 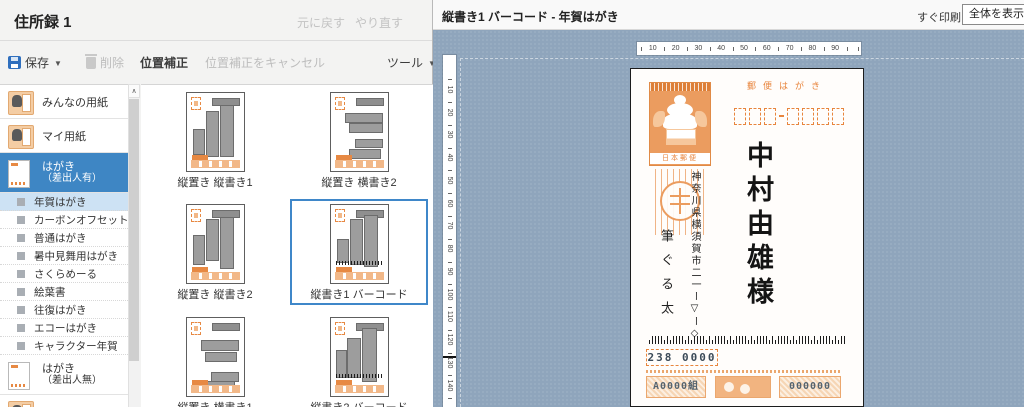 I want to click on ruler-label: 90, so click(x=835, y=48).